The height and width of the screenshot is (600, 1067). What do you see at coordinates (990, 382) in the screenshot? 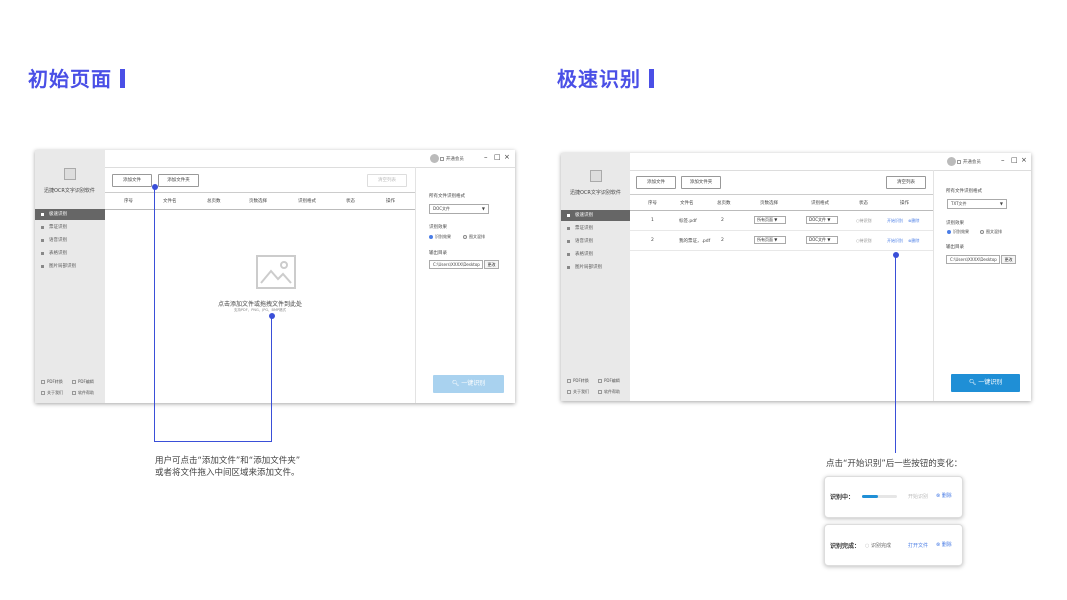
I see `start-label: 一键识别` at bounding box center [990, 382].